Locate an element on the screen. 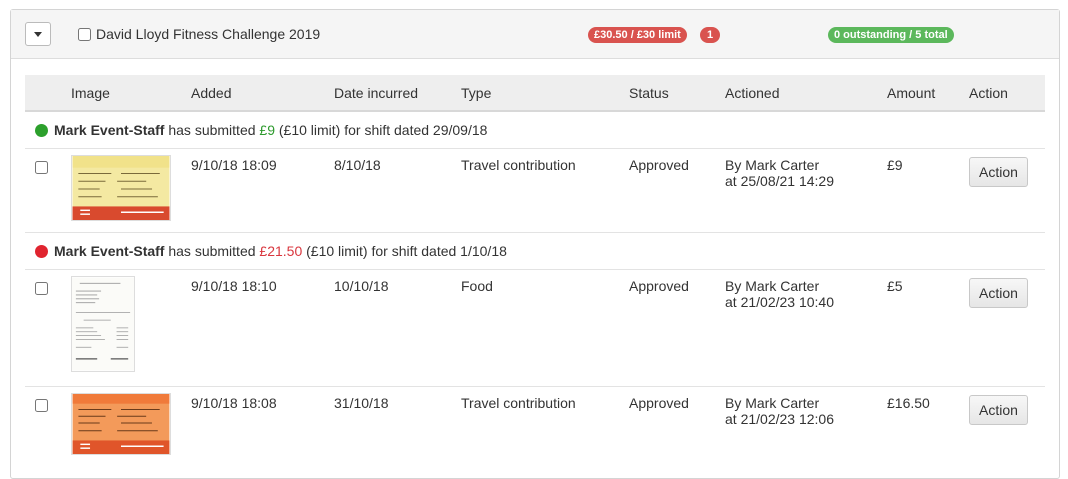  date-incurred-cell: 8/10/18 is located at coordinates (387, 189).